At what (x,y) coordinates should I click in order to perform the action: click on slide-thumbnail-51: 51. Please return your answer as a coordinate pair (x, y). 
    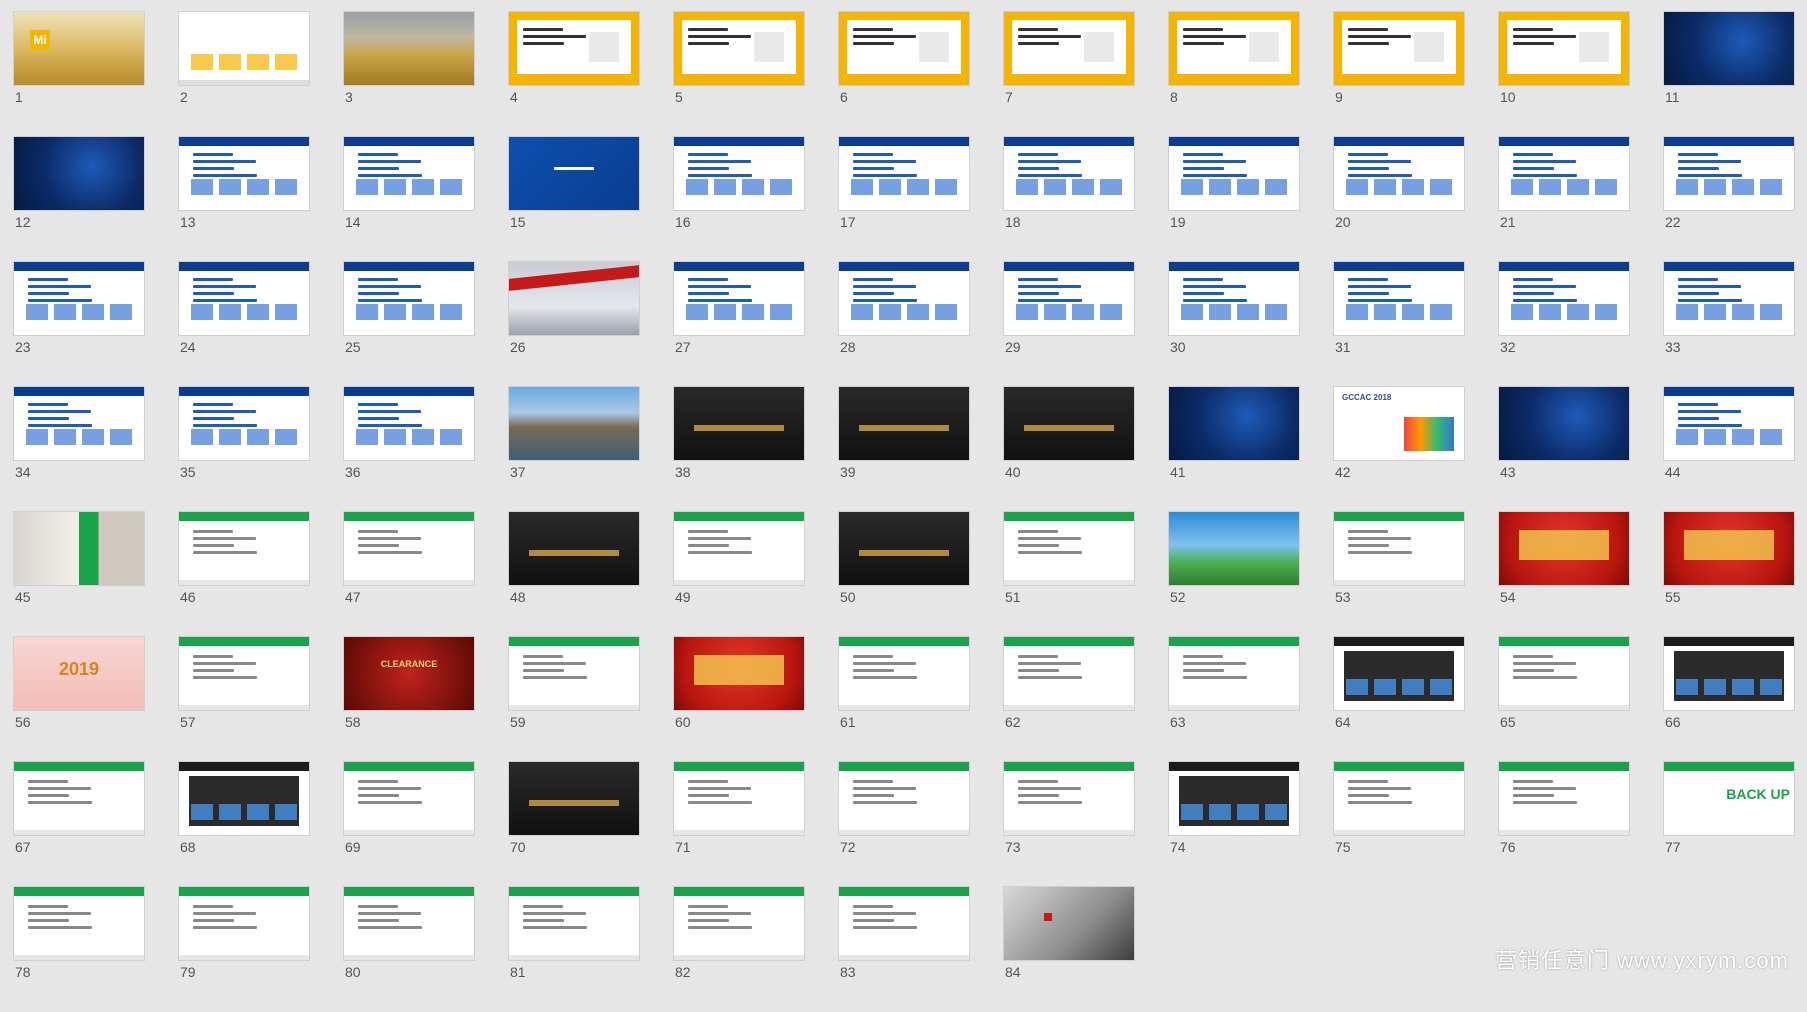
    Looking at the image, I should click on (1069, 574).